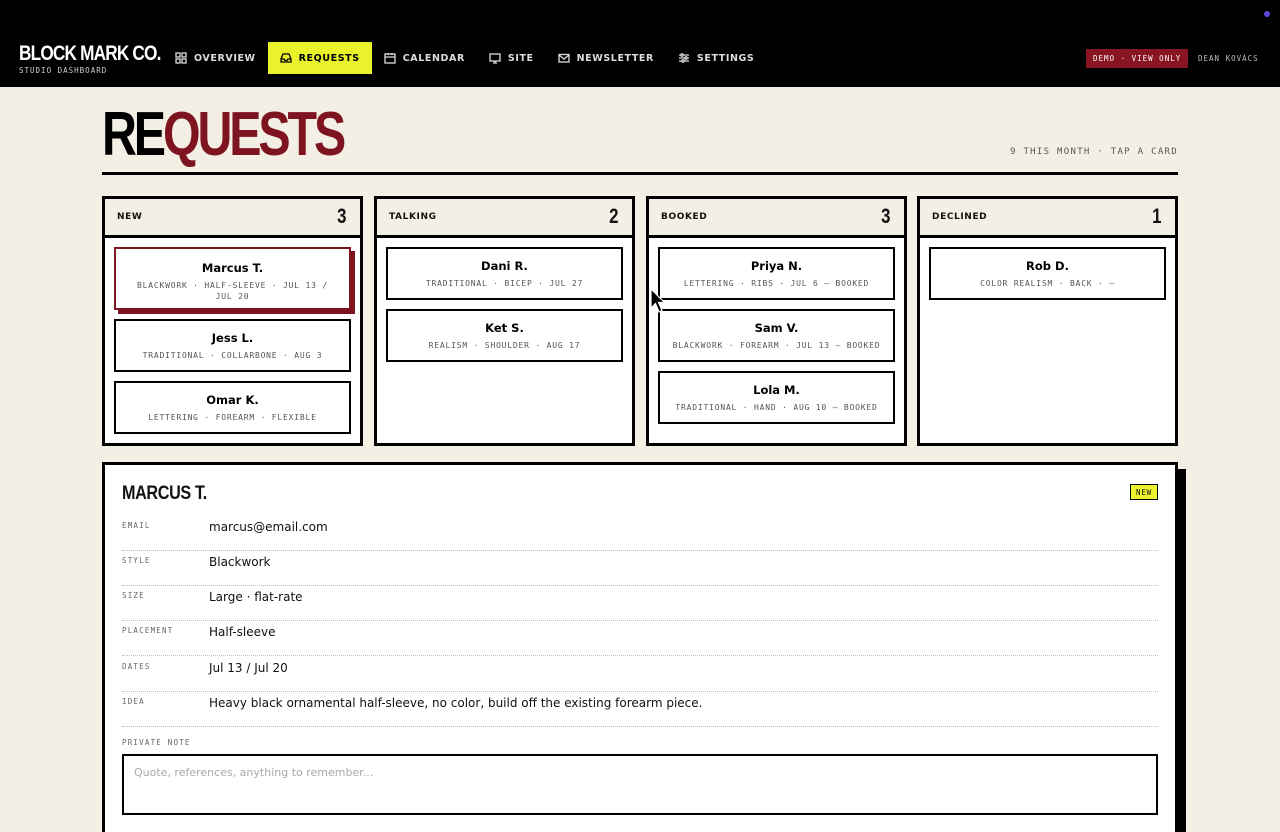 Image resolution: width=1280 pixels, height=832 pixels. I want to click on column-count: 2, so click(614, 216).